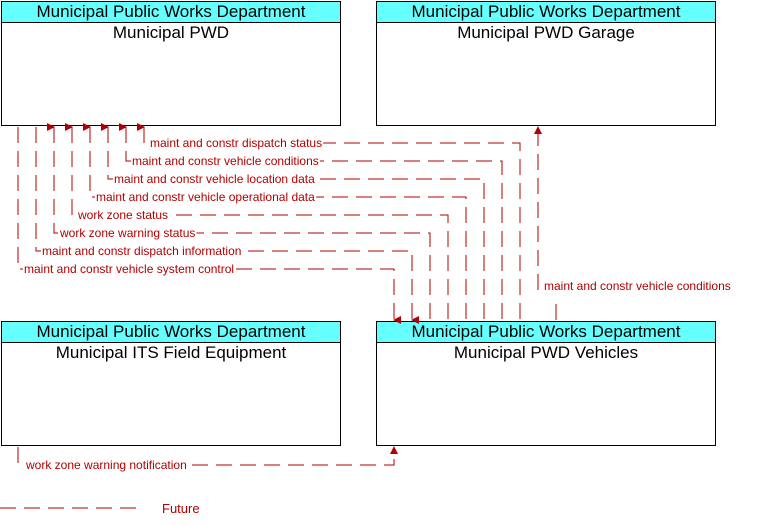 Image resolution: width=766 pixels, height=526 pixels. What do you see at coordinates (129, 269) in the screenshot?
I see `flow-label: maint and constr vehicle system control` at bounding box center [129, 269].